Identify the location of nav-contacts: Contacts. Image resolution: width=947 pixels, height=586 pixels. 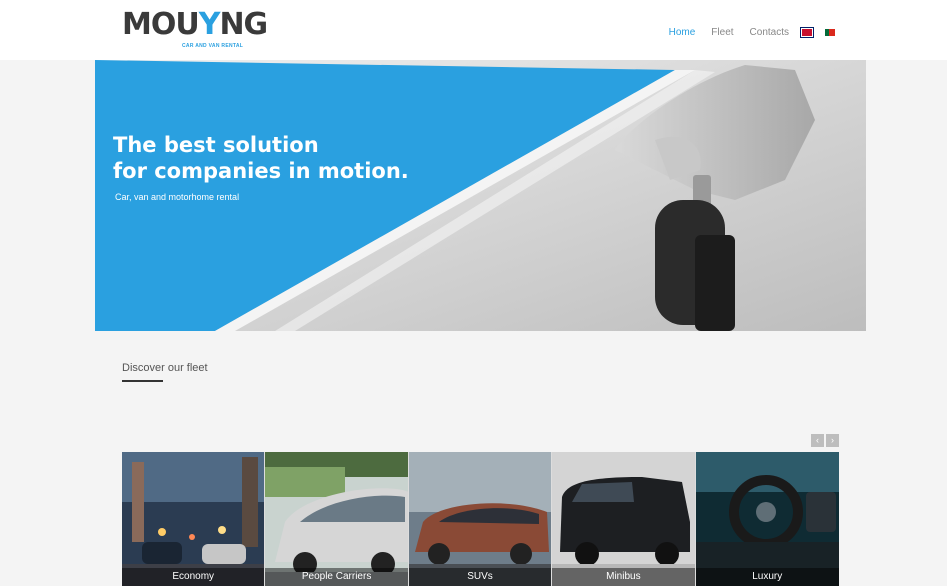
(769, 32).